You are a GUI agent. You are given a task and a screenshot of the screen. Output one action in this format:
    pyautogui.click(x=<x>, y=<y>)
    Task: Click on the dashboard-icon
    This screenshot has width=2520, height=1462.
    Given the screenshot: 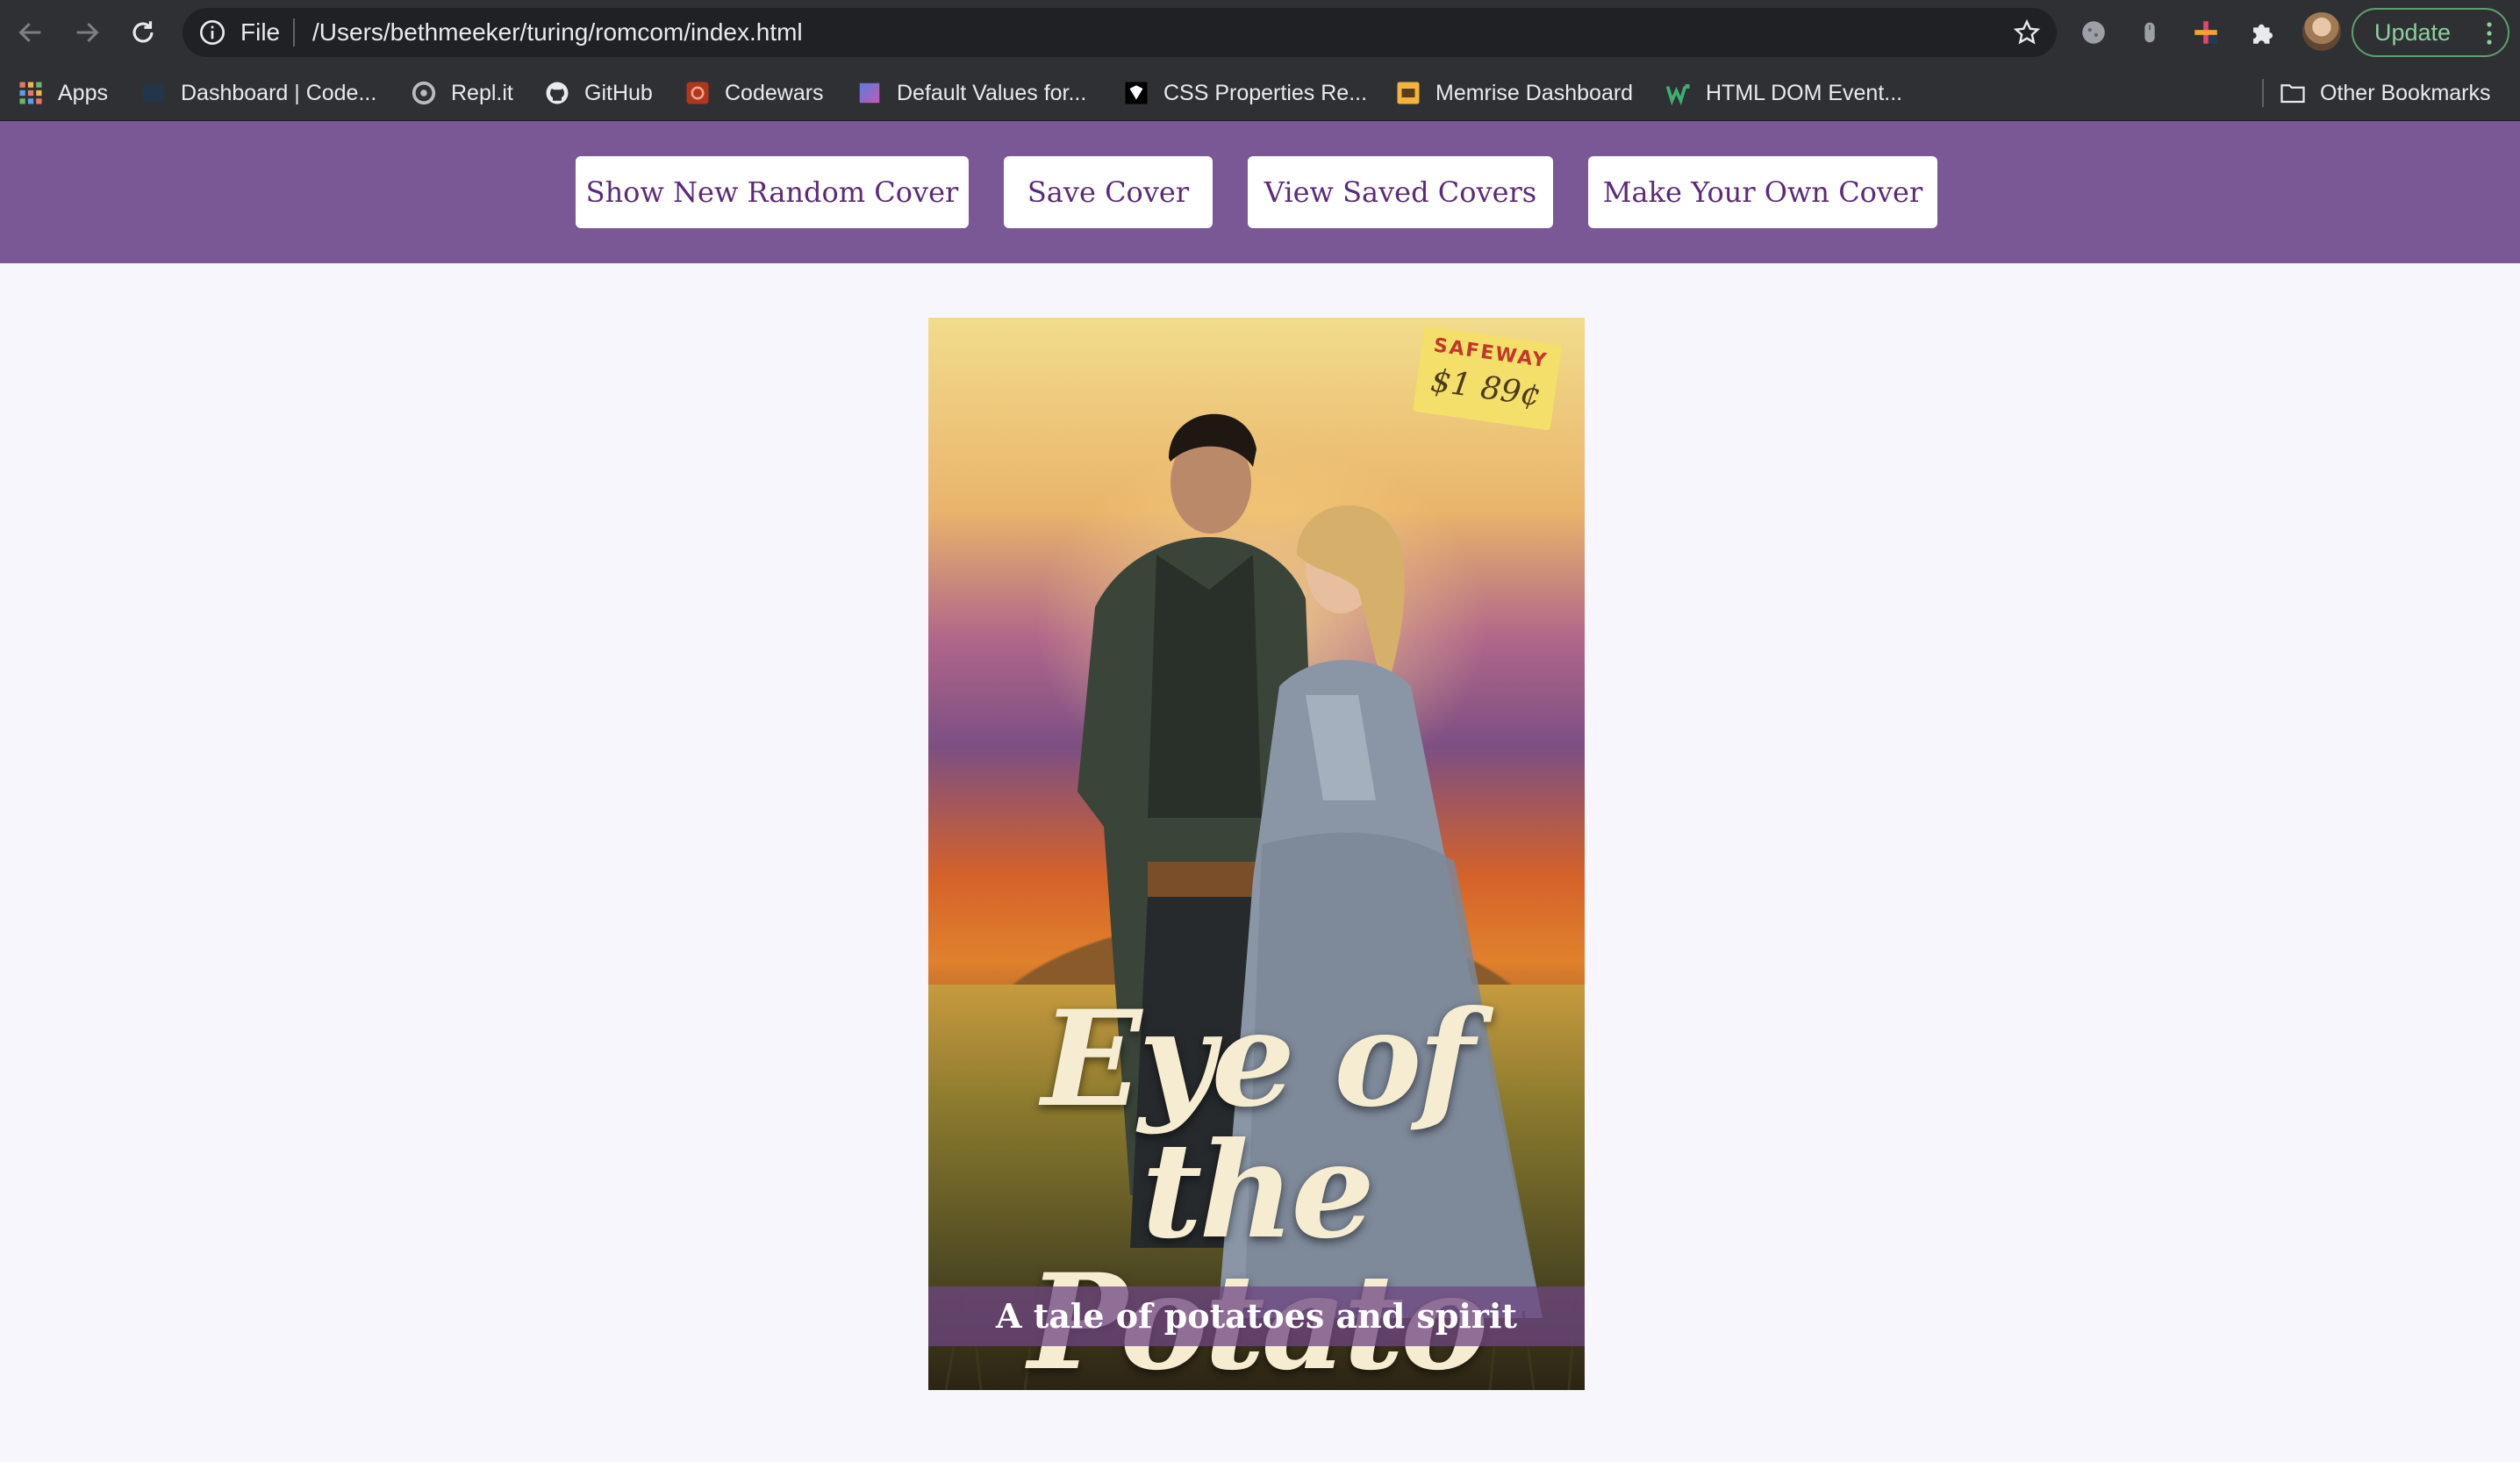 What is the action you would take?
    pyautogui.click(x=153, y=93)
    